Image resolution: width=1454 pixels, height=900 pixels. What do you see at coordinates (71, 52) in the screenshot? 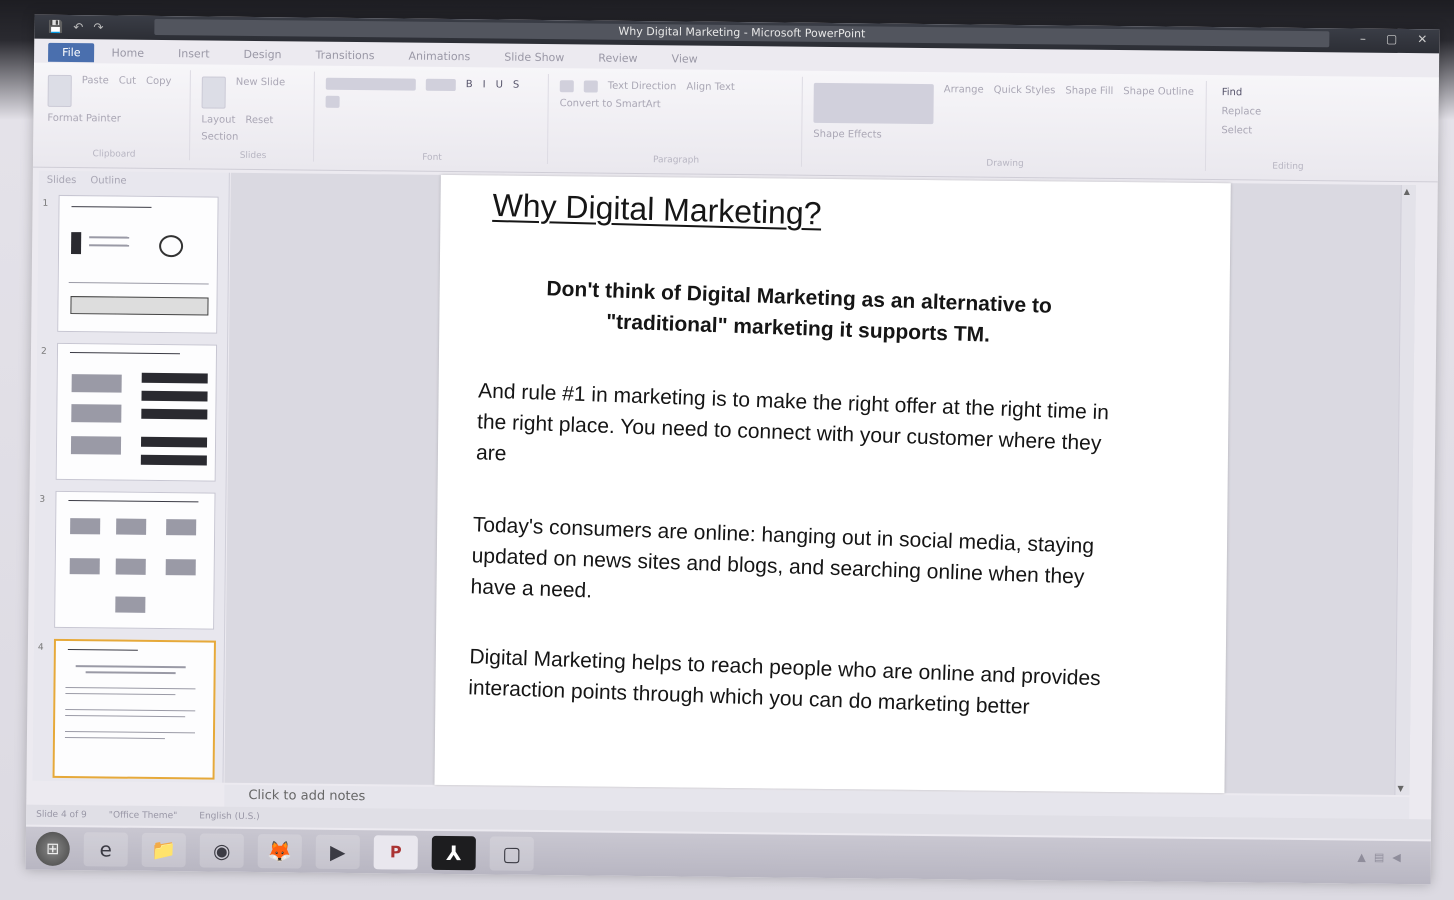
I see `tab-file: File` at bounding box center [71, 52].